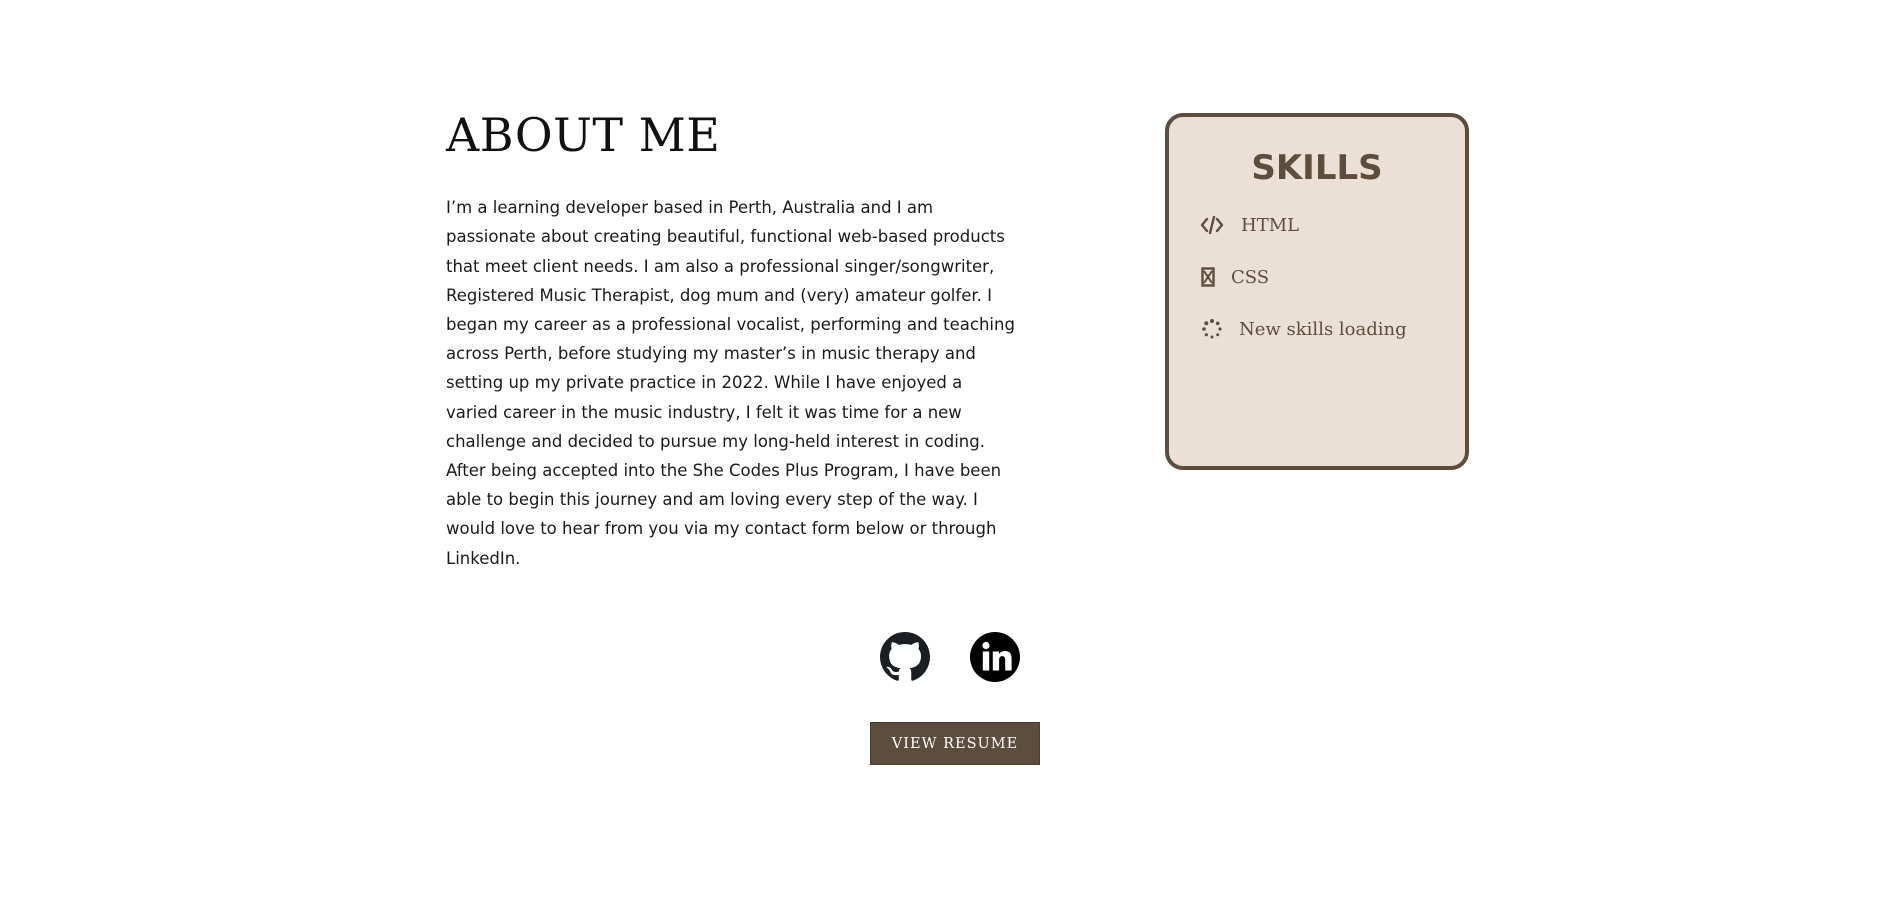  I want to click on skills-card: SKILLS HTML CSS New skills loading, so click(1317, 291).